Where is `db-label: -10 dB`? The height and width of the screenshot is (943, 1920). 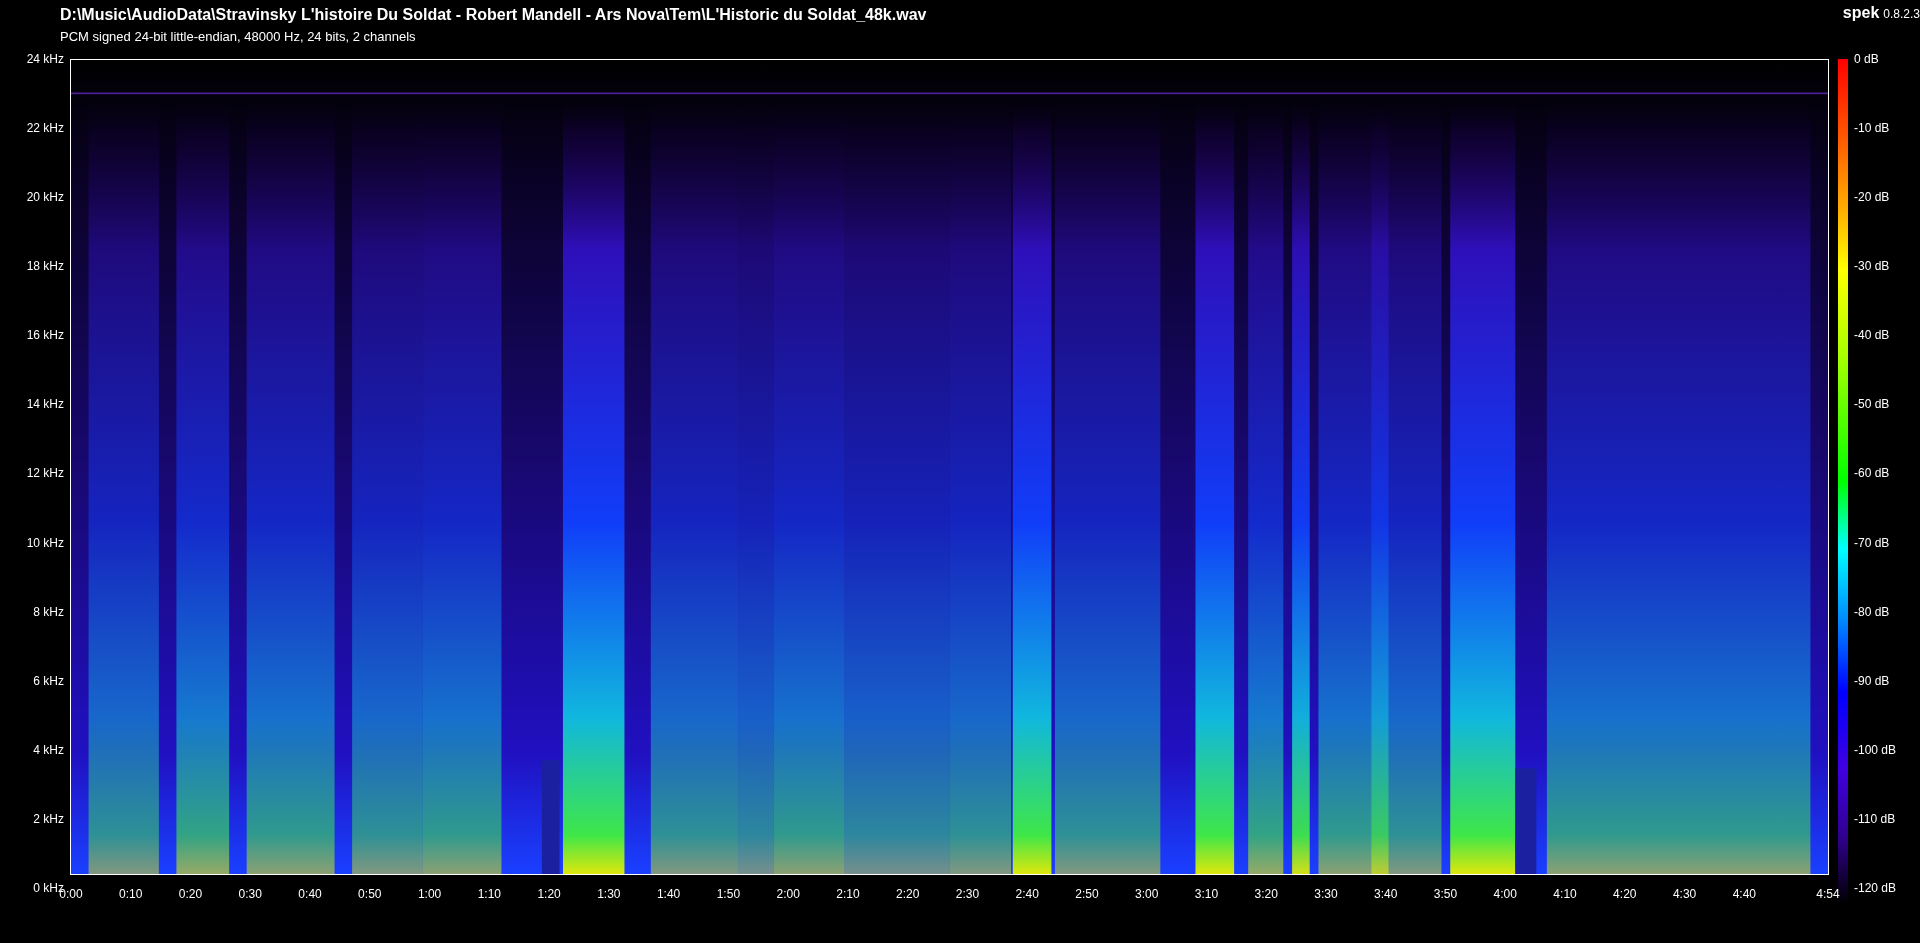 db-label: -10 dB is located at coordinates (1872, 128).